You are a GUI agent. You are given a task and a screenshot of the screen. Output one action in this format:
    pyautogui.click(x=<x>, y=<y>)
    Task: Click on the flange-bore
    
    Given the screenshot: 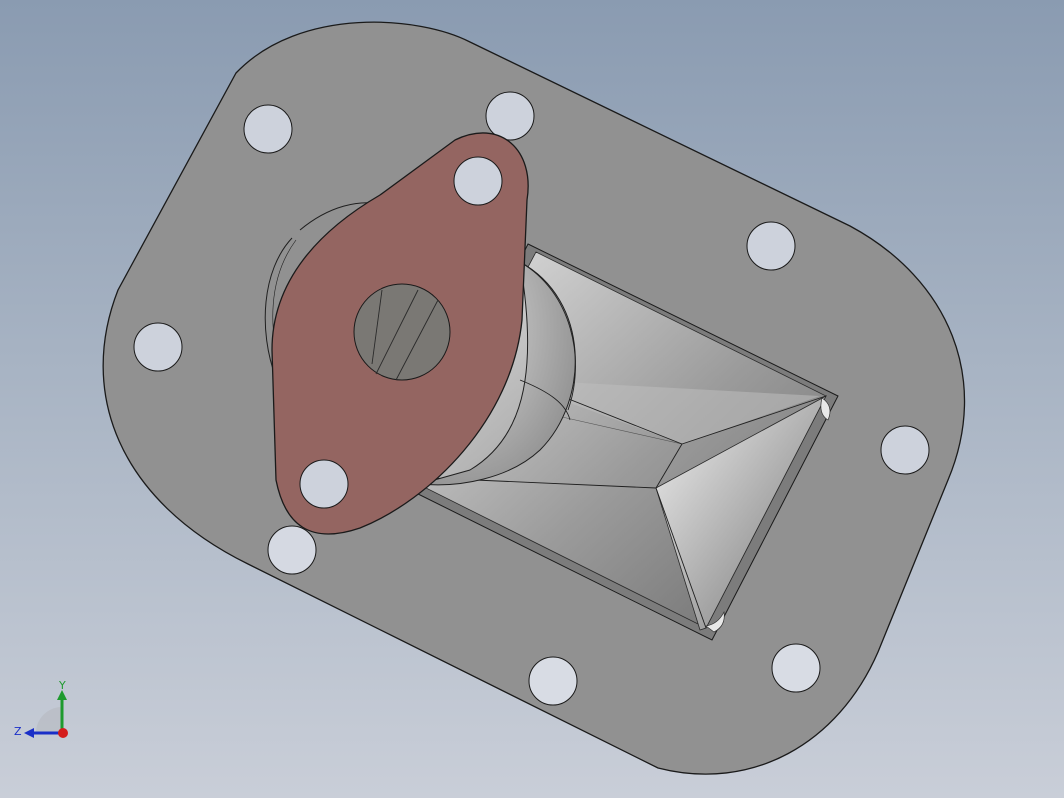 What is the action you would take?
    pyautogui.click(x=402, y=332)
    